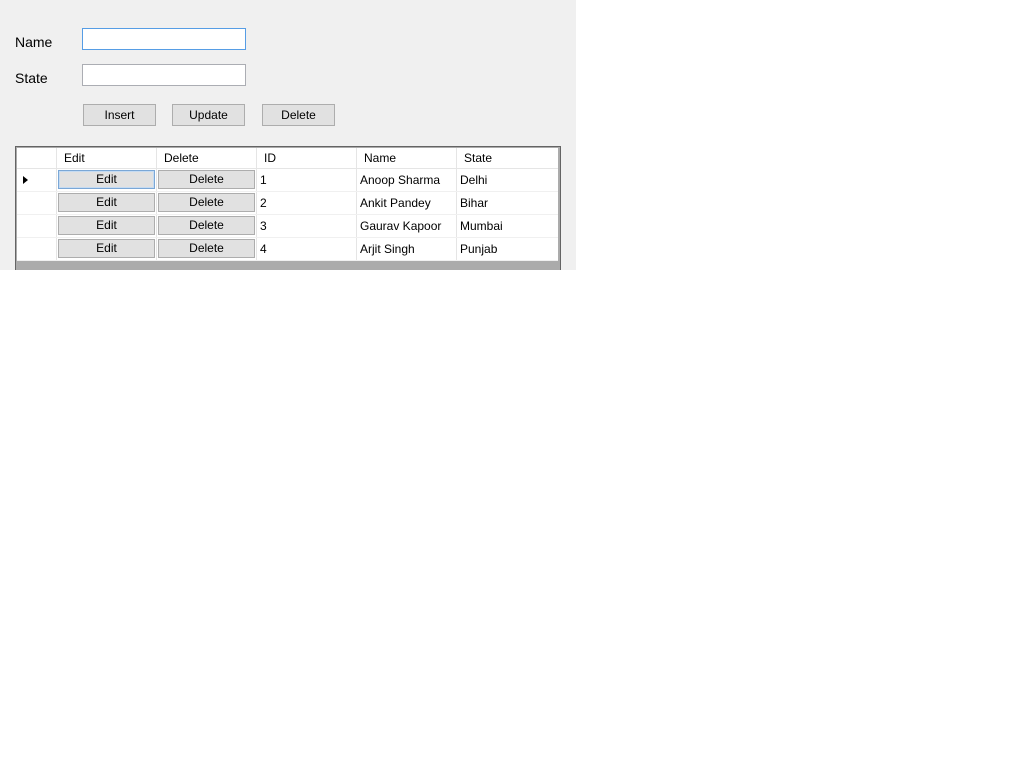 This screenshot has width=1024, height=768. What do you see at coordinates (307, 158) in the screenshot?
I see `column-header-id: ID` at bounding box center [307, 158].